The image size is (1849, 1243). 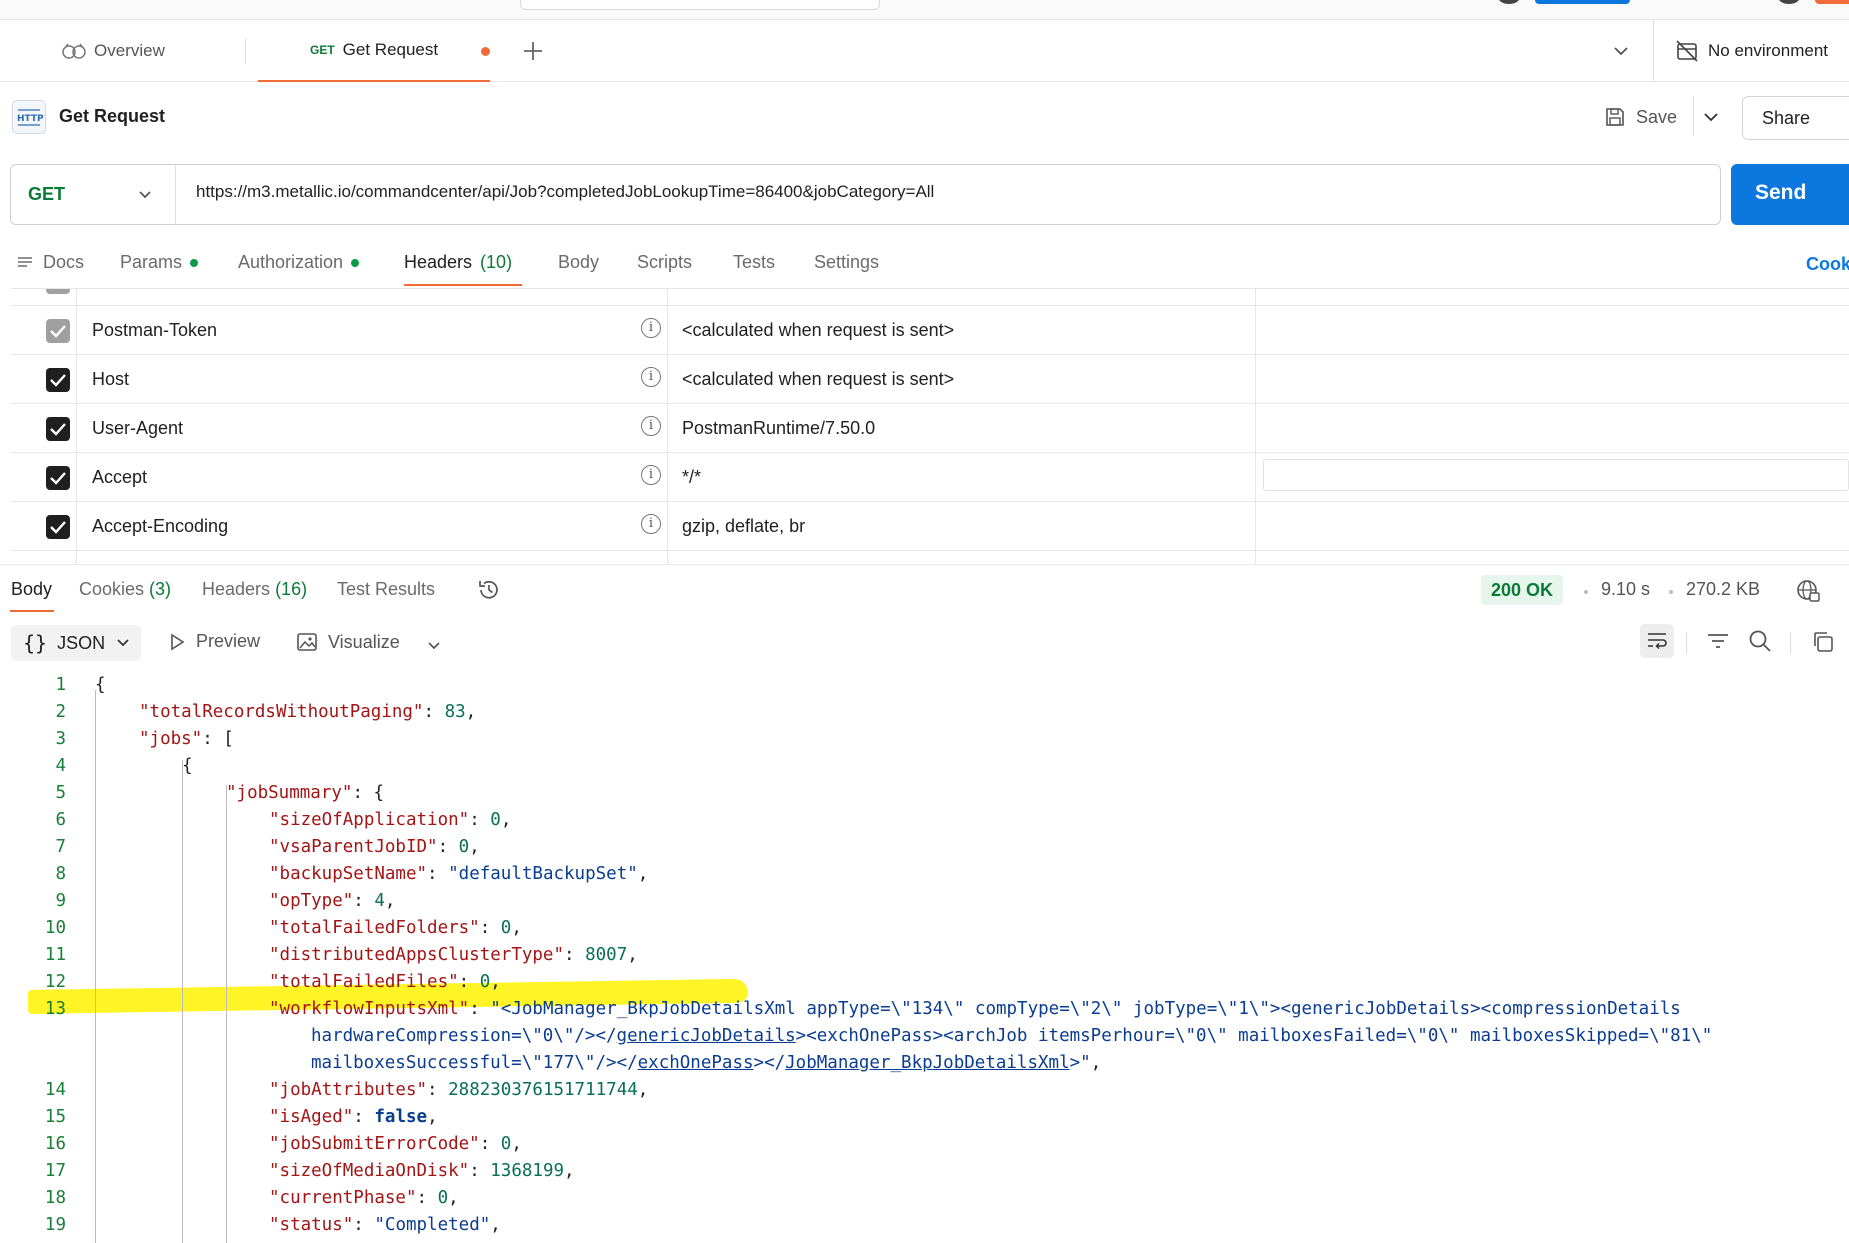 I want to click on table-row: Accept-Encoding i gzip, deflate, br, so click(x=930, y=526).